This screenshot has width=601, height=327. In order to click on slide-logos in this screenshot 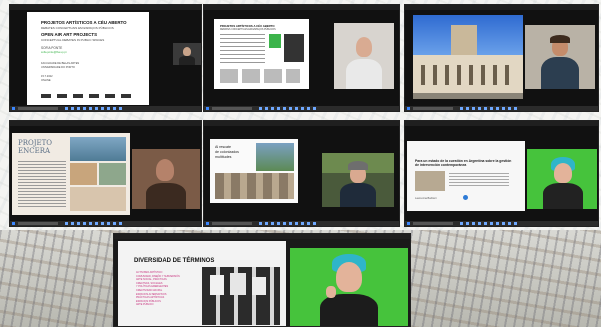, I will do `click(86, 96)`.